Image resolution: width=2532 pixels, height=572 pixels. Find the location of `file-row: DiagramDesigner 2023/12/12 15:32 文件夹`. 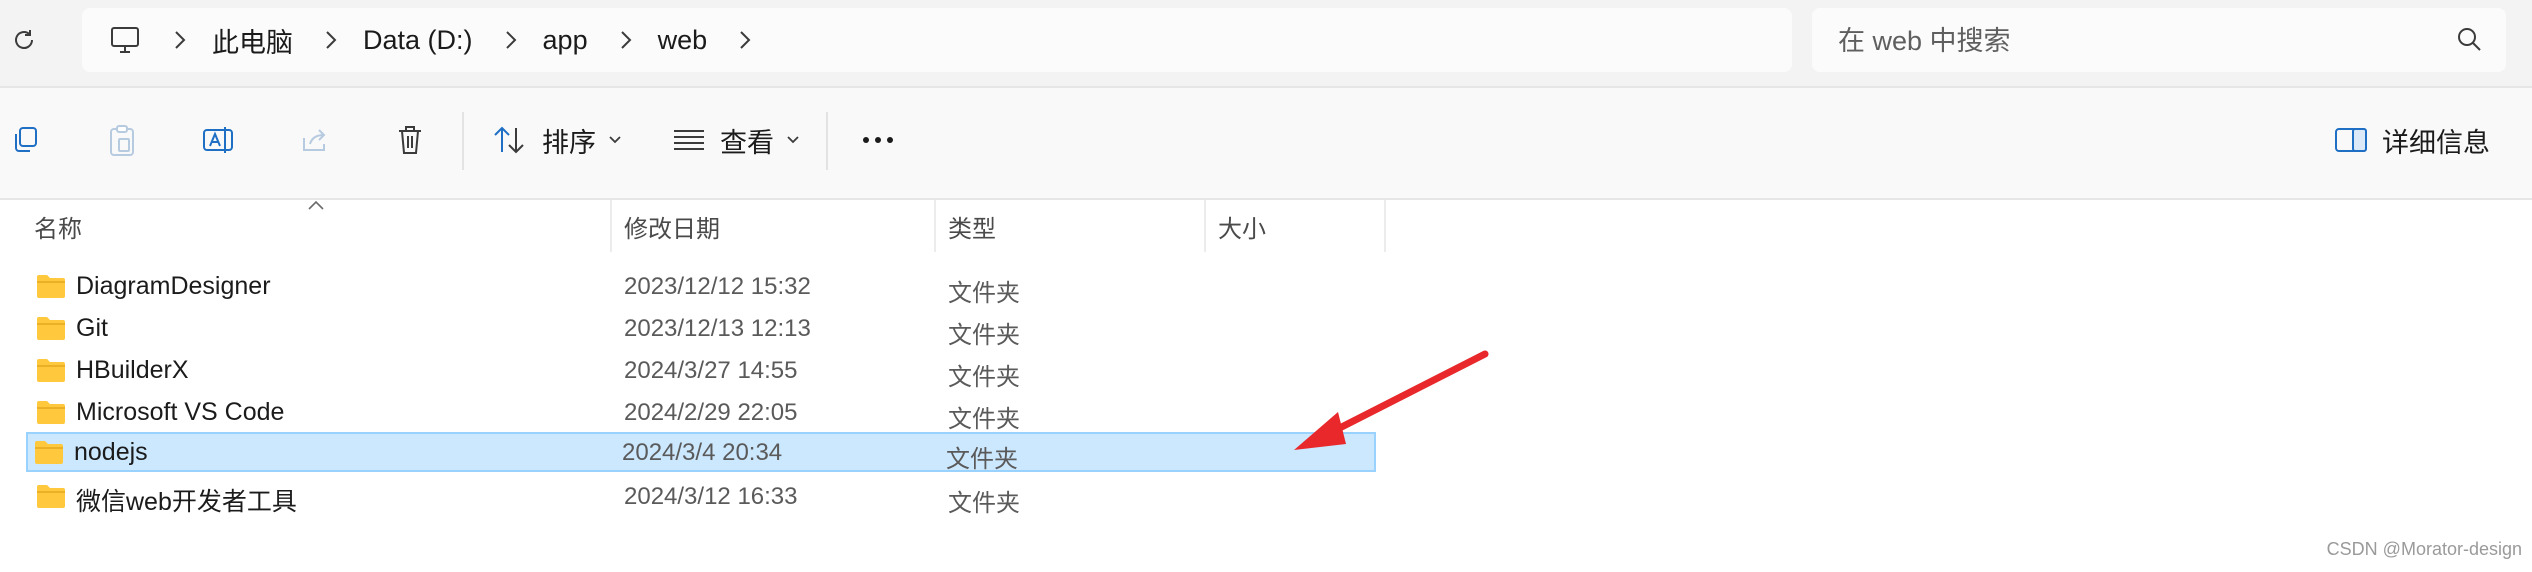

file-row: DiagramDesigner 2023/12/12 15:32 文件夹 is located at coordinates (703, 286).